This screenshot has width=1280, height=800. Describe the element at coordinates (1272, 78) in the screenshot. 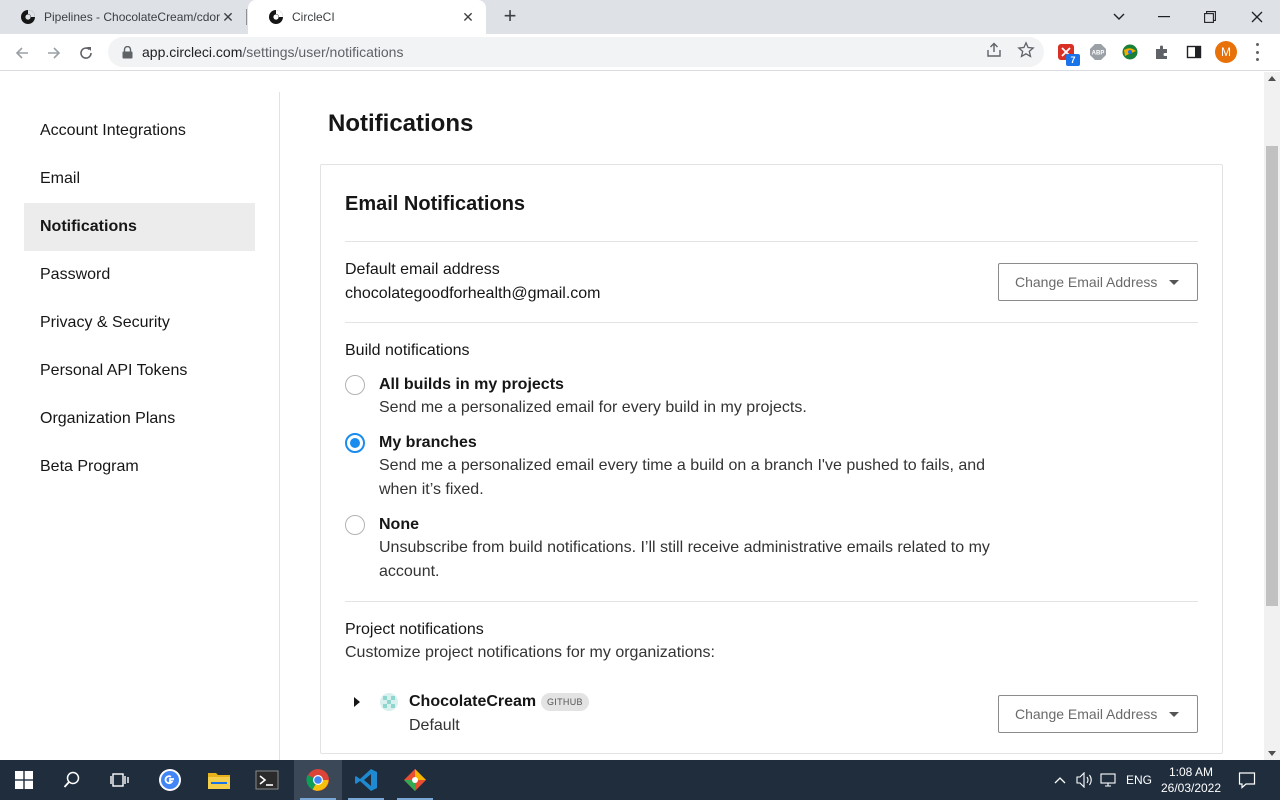

I see `scroll-up-arrow-icon` at that location.